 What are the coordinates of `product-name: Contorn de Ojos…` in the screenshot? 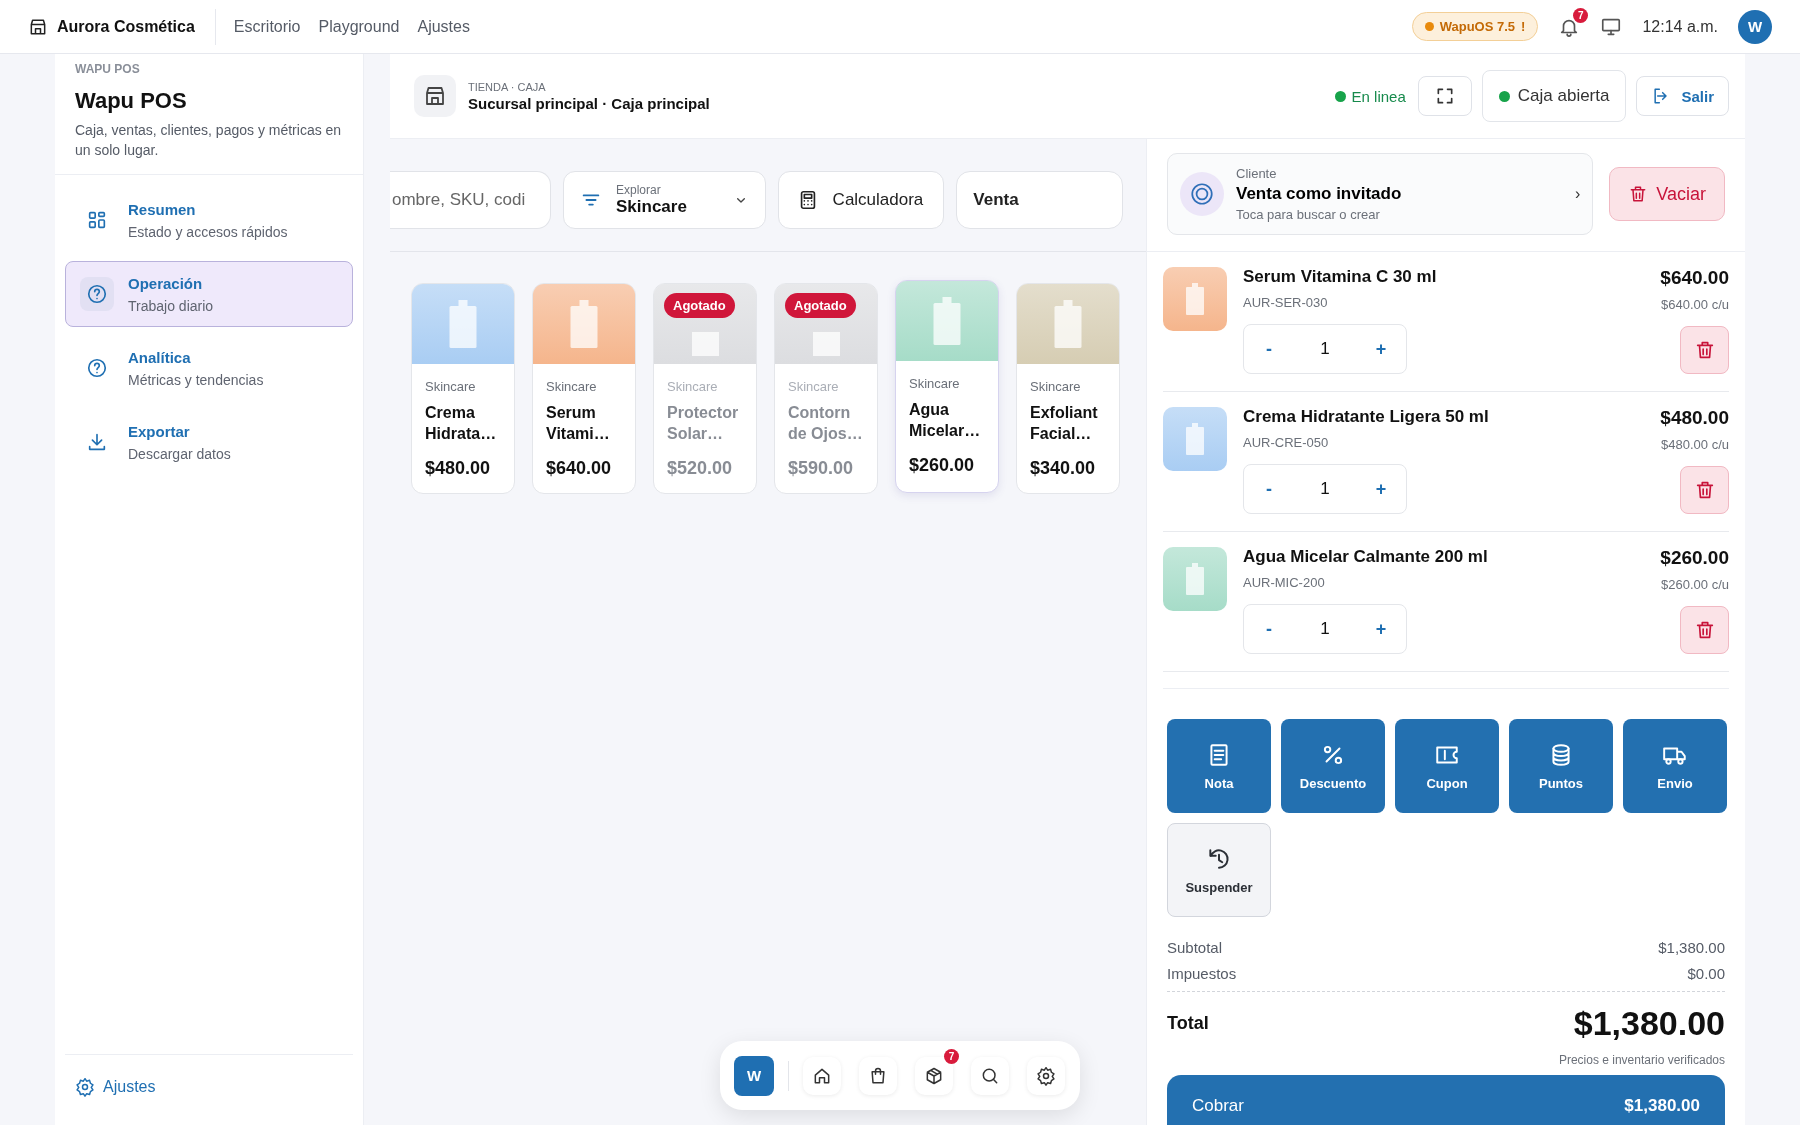 It's located at (826, 423).